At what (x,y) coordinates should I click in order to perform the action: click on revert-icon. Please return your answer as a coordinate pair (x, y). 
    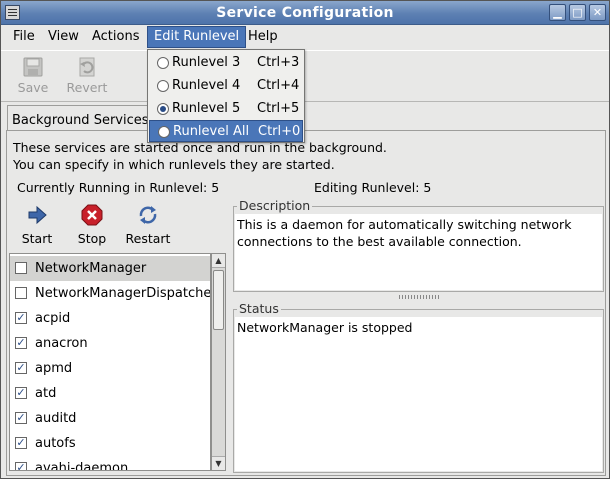
    Looking at the image, I should click on (87, 67).